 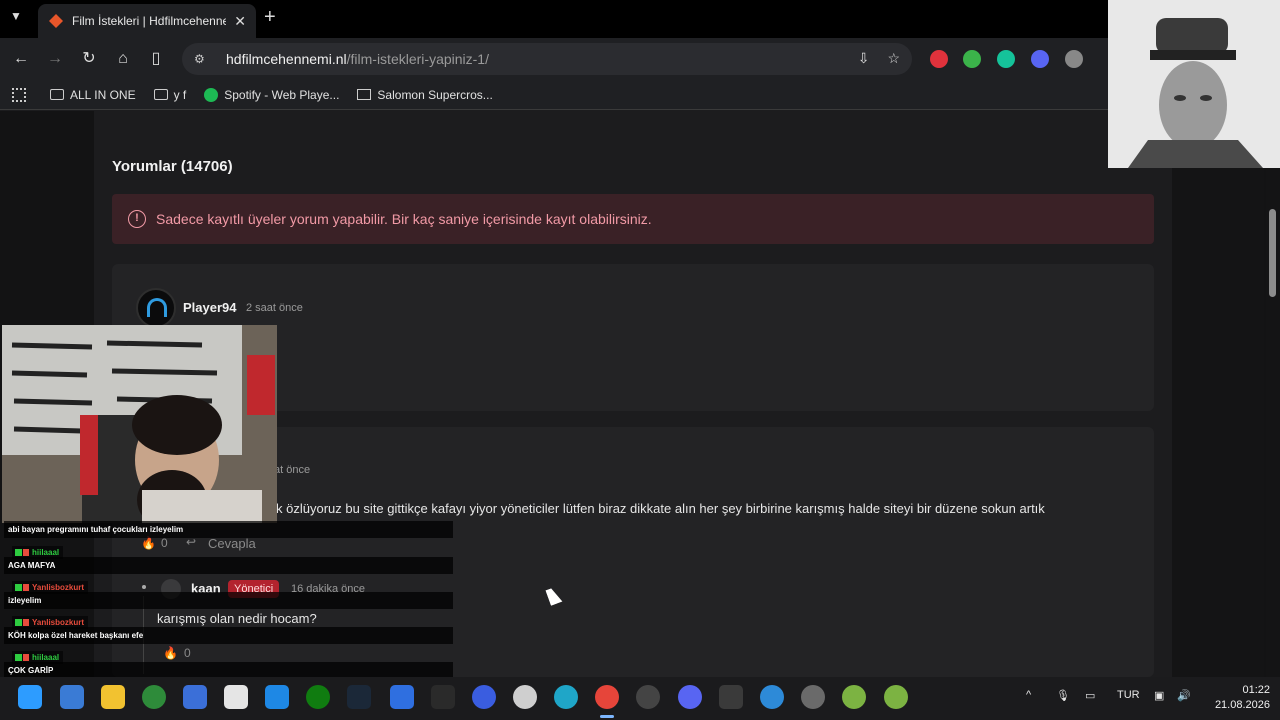 I want to click on store-icon, so click(x=277, y=697).